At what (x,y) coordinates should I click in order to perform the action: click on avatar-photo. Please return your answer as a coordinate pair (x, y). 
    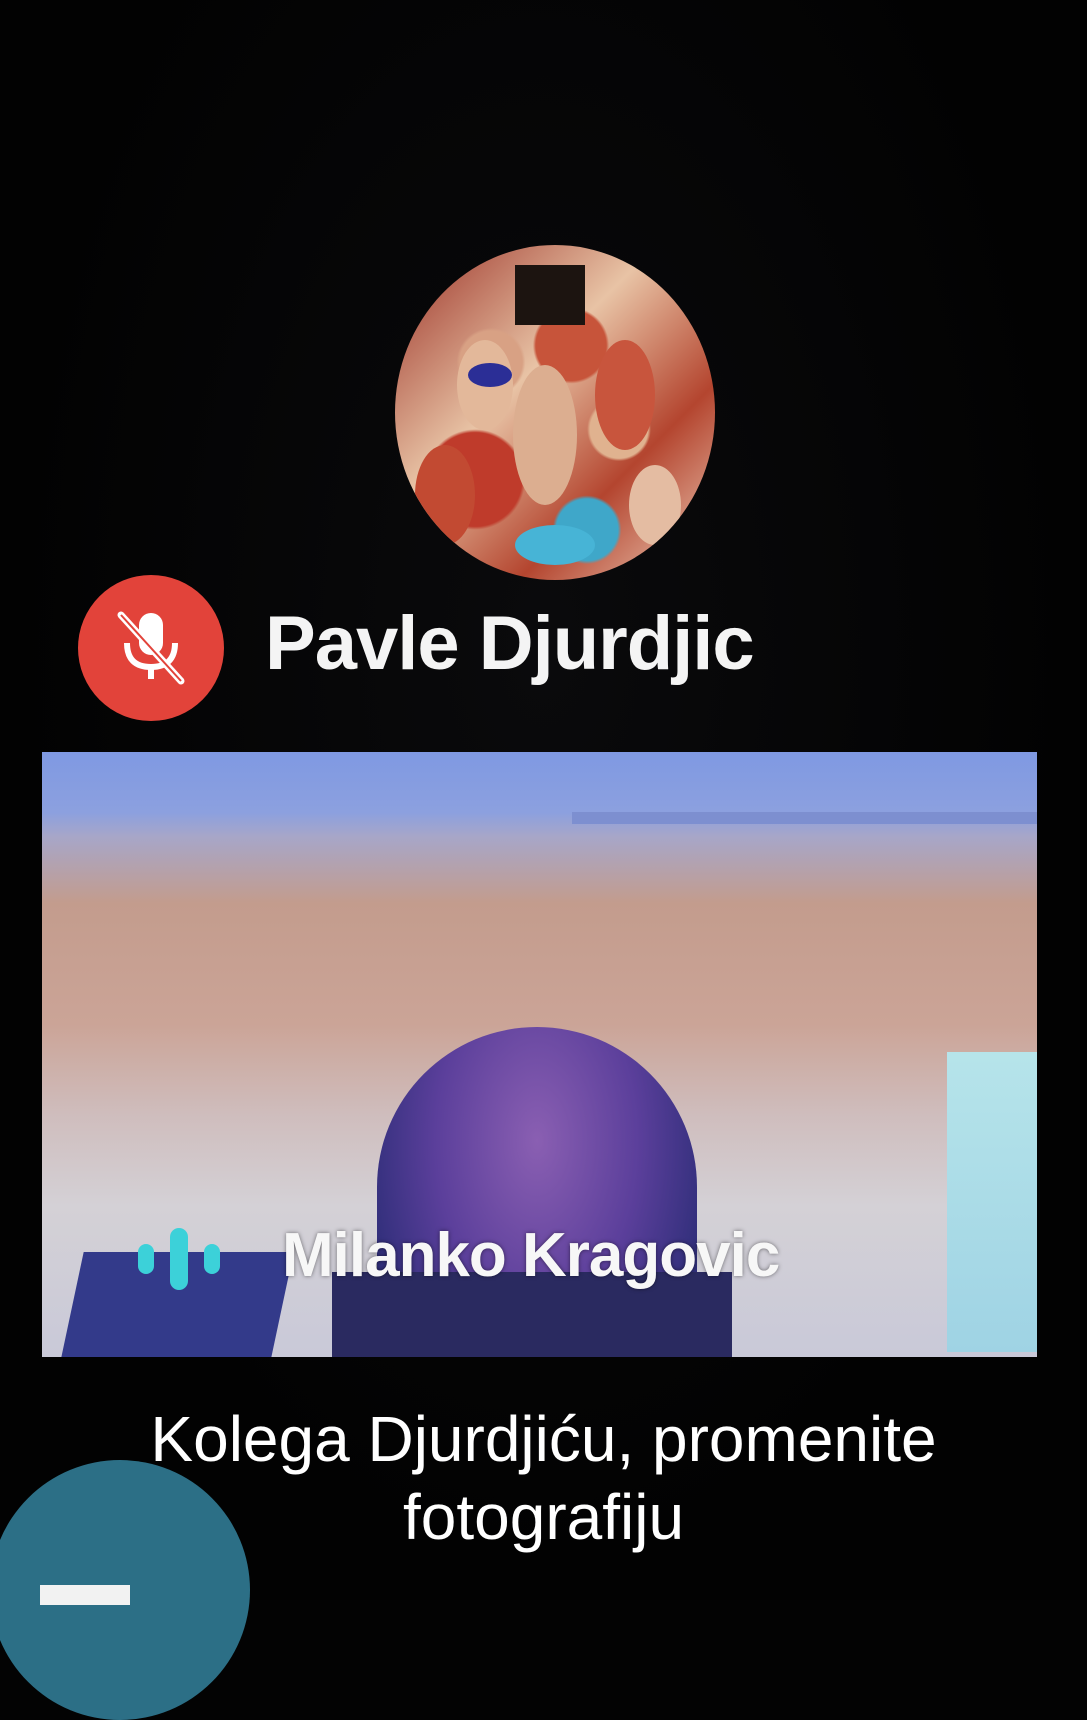
    Looking at the image, I should click on (548, 415).